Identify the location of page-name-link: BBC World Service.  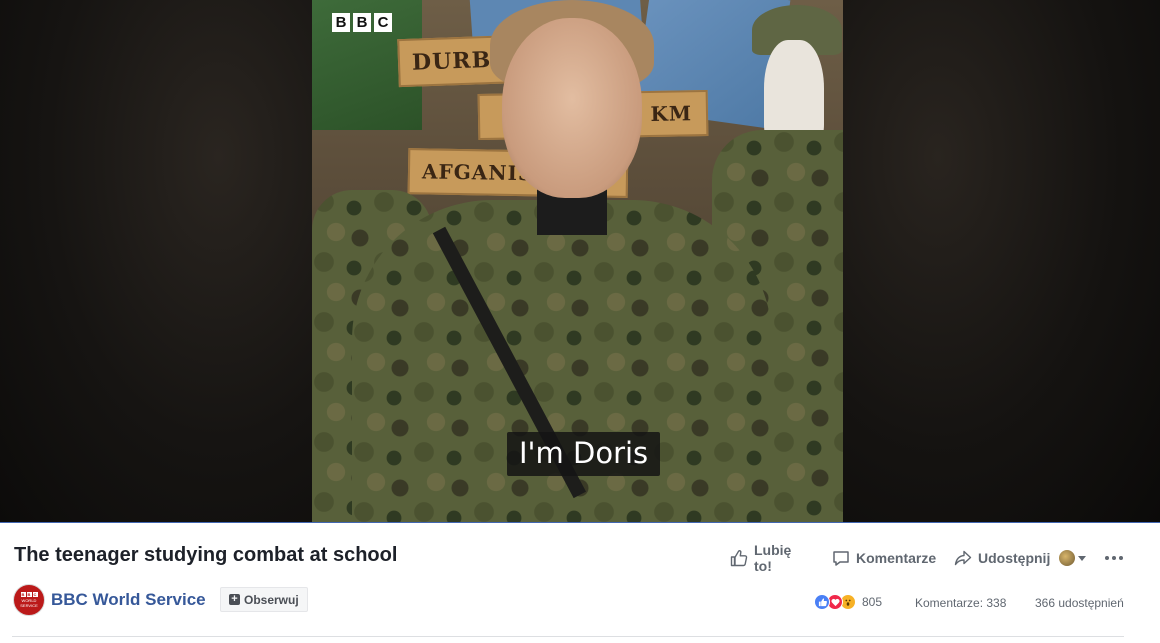
(128, 600).